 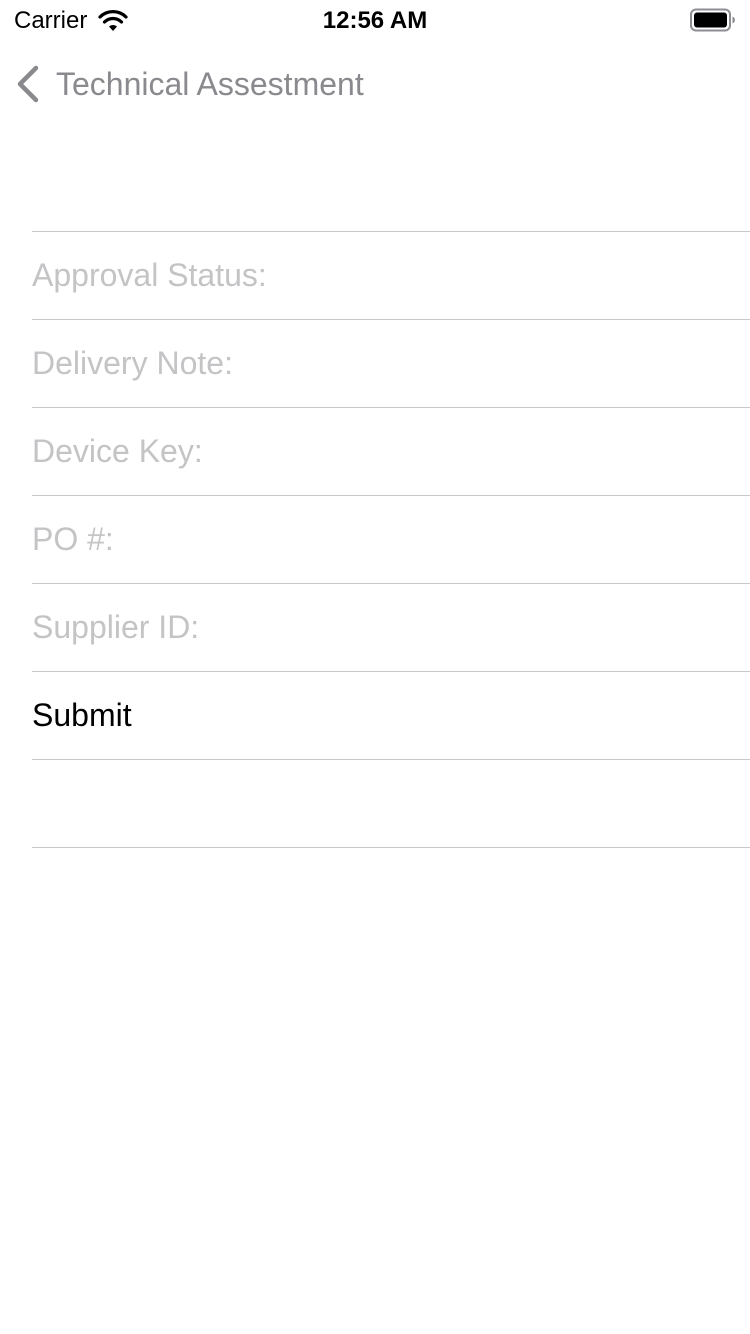 What do you see at coordinates (391, 715) in the screenshot?
I see `submit-row: Submit` at bounding box center [391, 715].